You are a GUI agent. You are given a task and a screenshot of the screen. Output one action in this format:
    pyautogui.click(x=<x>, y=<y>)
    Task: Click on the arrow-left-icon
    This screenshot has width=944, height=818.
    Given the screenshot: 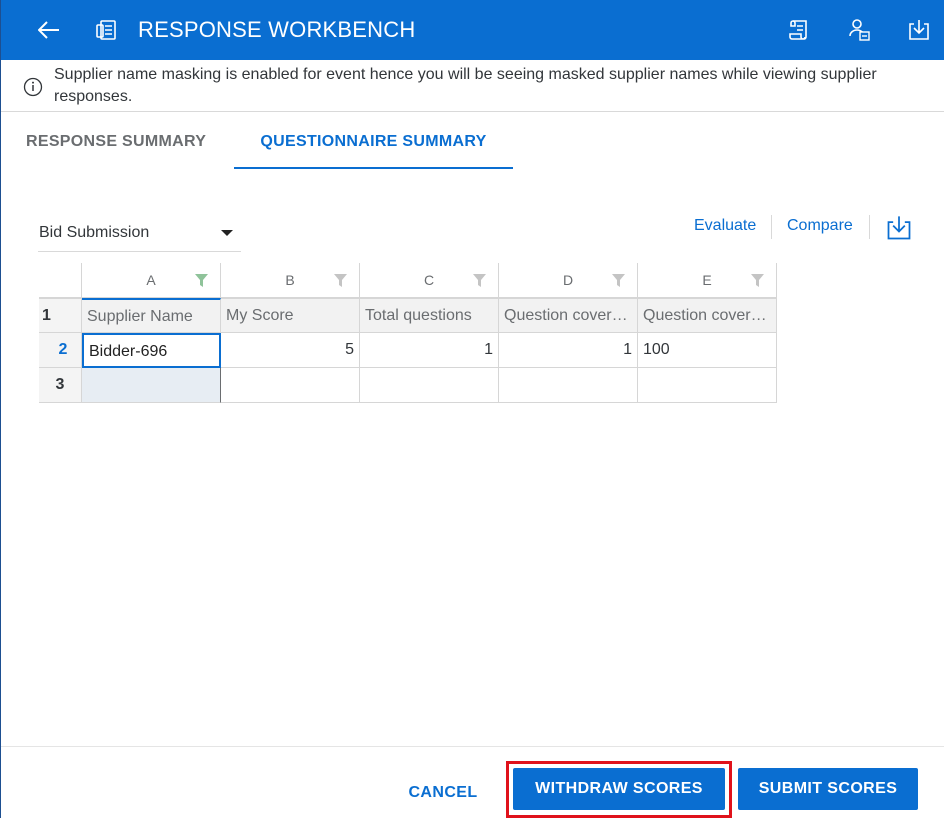 What is the action you would take?
    pyautogui.click(x=48, y=30)
    